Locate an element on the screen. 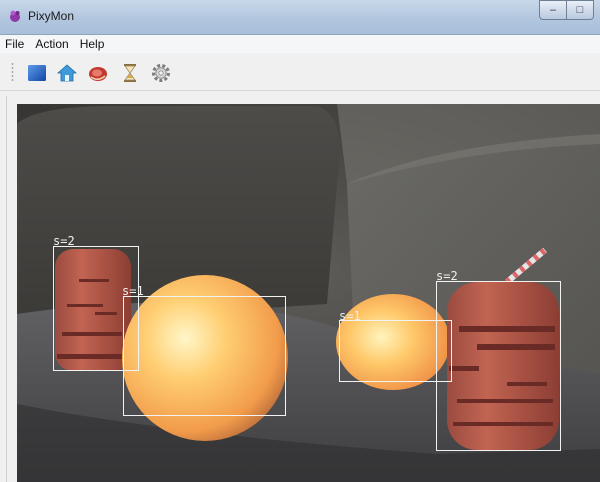 The width and height of the screenshot is (600, 482). home-icon is located at coordinates (67, 73).